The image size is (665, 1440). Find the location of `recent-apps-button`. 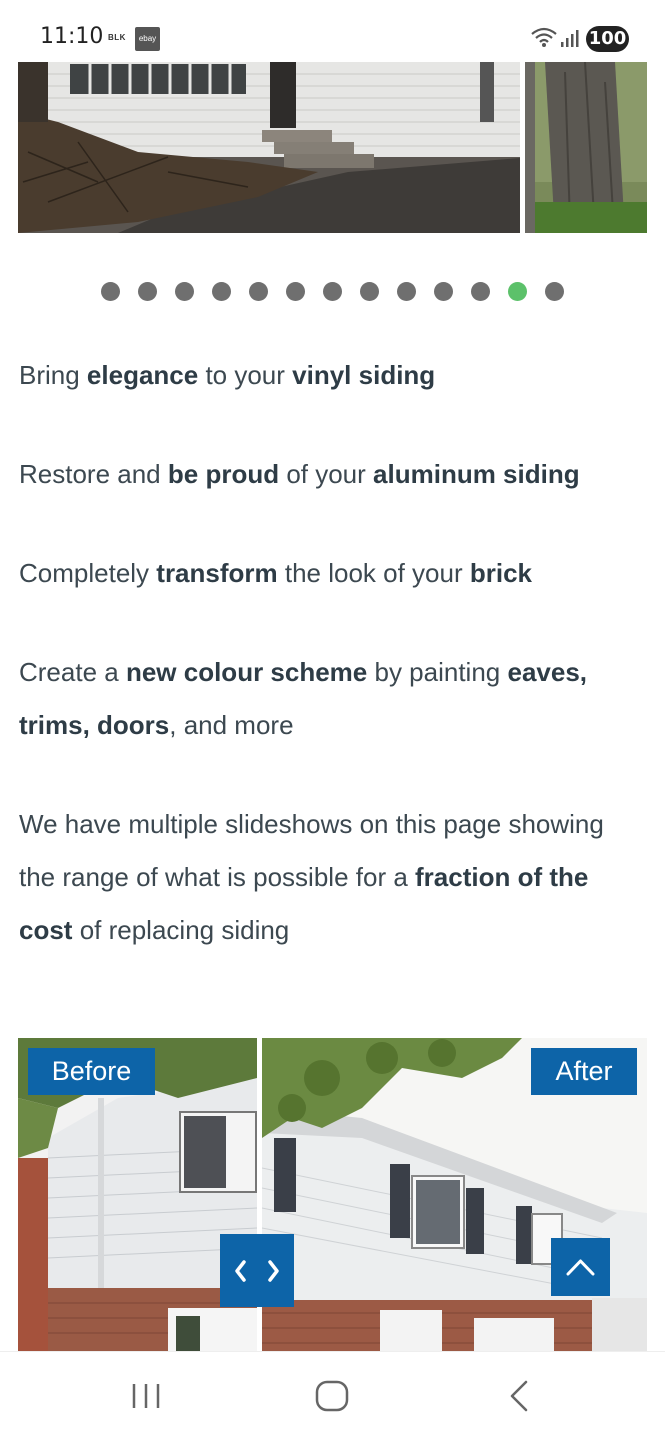

recent-apps-button is located at coordinates (146, 1396).